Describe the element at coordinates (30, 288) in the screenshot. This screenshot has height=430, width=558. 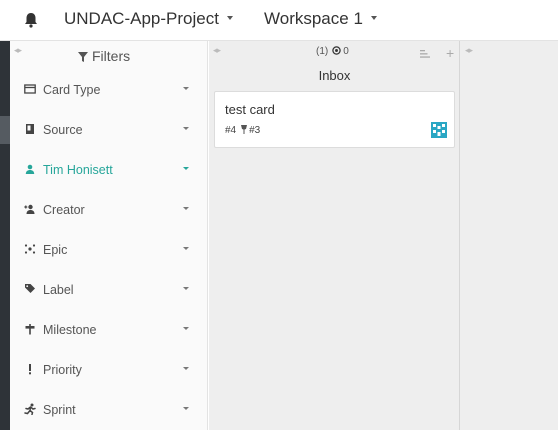
I see `label-icon` at that location.